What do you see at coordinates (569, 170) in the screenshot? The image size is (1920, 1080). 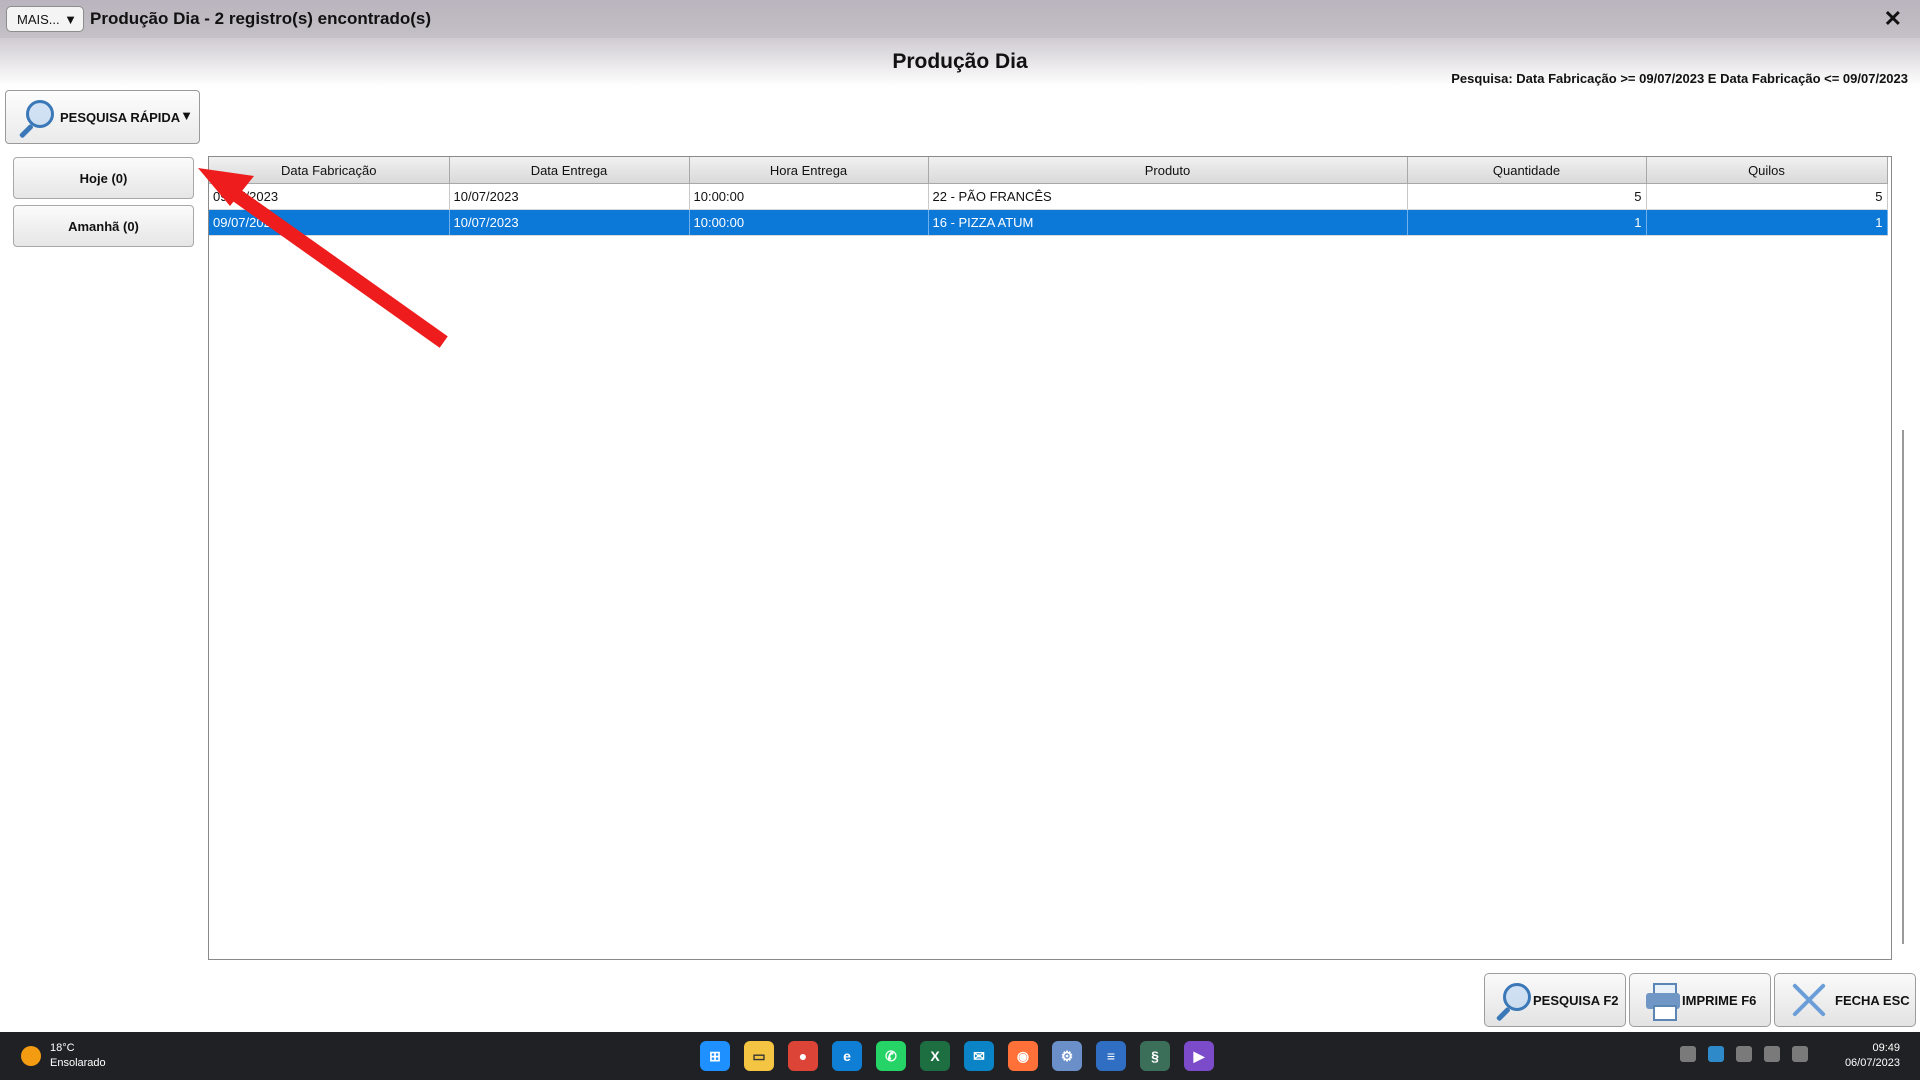 I see `column-header-data-entrega: Data Entrega` at bounding box center [569, 170].